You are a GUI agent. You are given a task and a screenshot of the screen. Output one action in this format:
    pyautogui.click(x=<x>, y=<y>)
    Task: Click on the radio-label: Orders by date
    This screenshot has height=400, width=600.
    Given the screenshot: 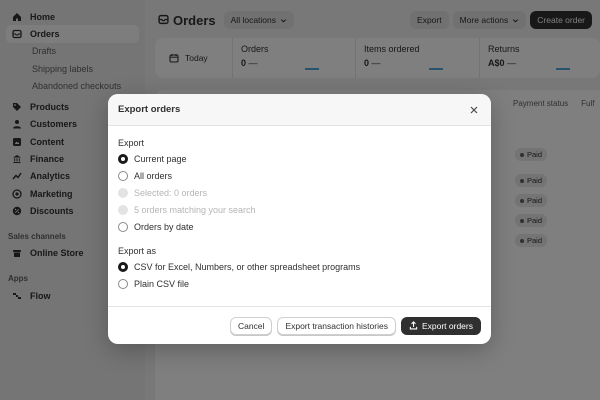 What is the action you would take?
    pyautogui.click(x=164, y=226)
    